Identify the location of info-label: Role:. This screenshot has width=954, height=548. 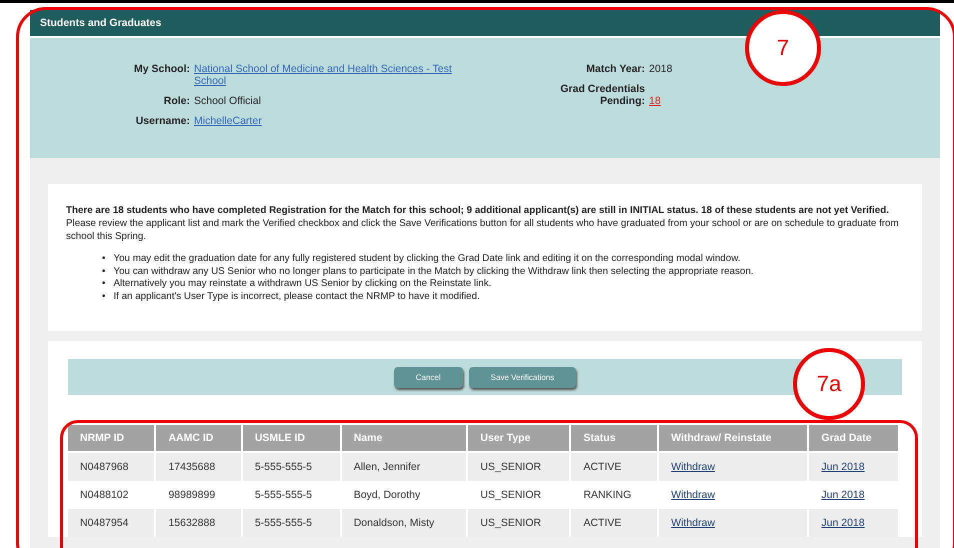
(176, 101).